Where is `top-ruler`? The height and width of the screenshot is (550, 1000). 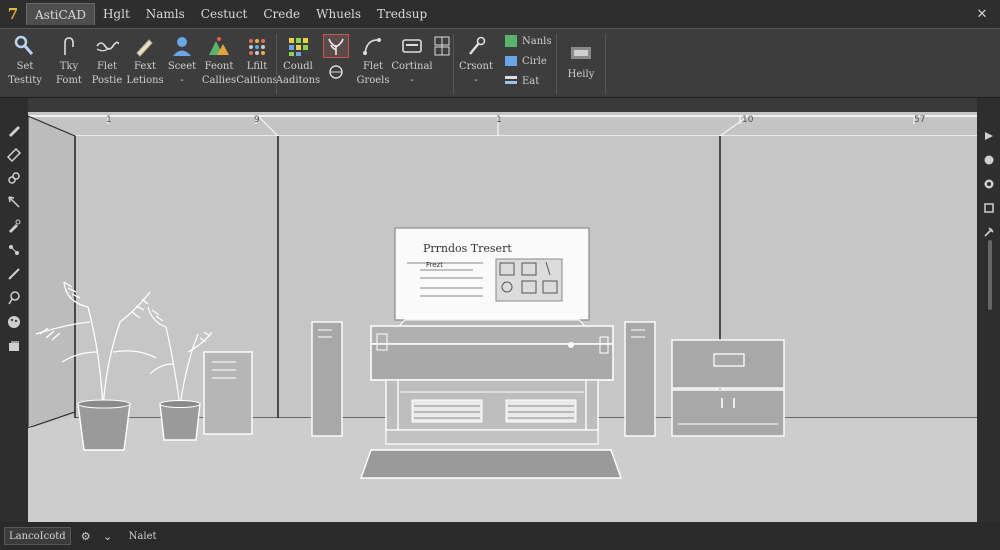
top-ruler is located at coordinates (502, 105).